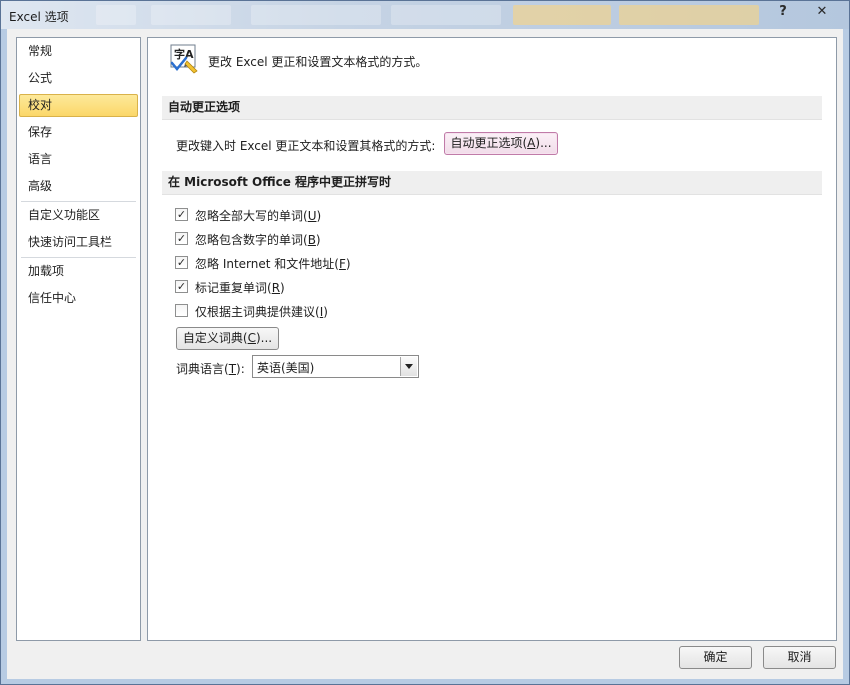  I want to click on close-button: ✕, so click(822, 12).